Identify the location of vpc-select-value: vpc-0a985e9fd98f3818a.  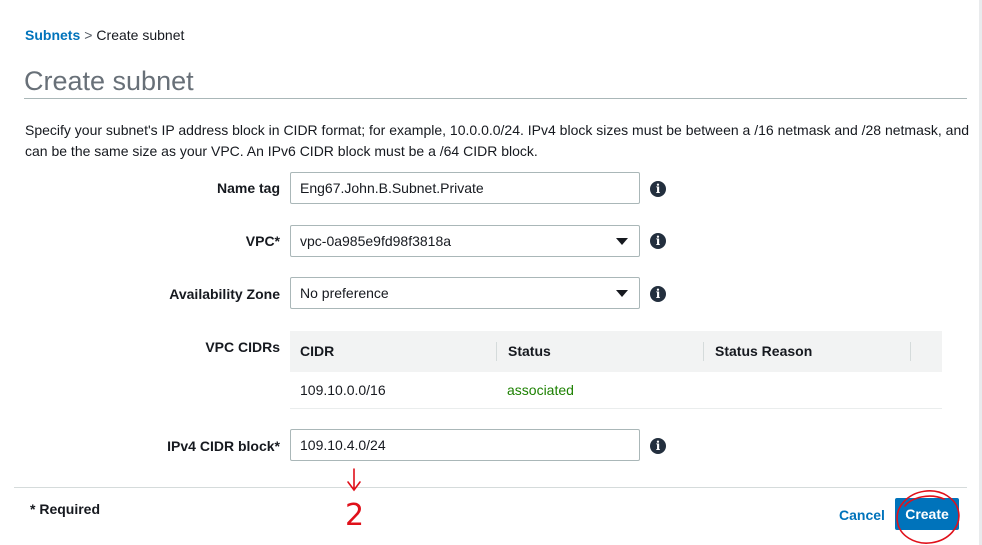
(376, 241).